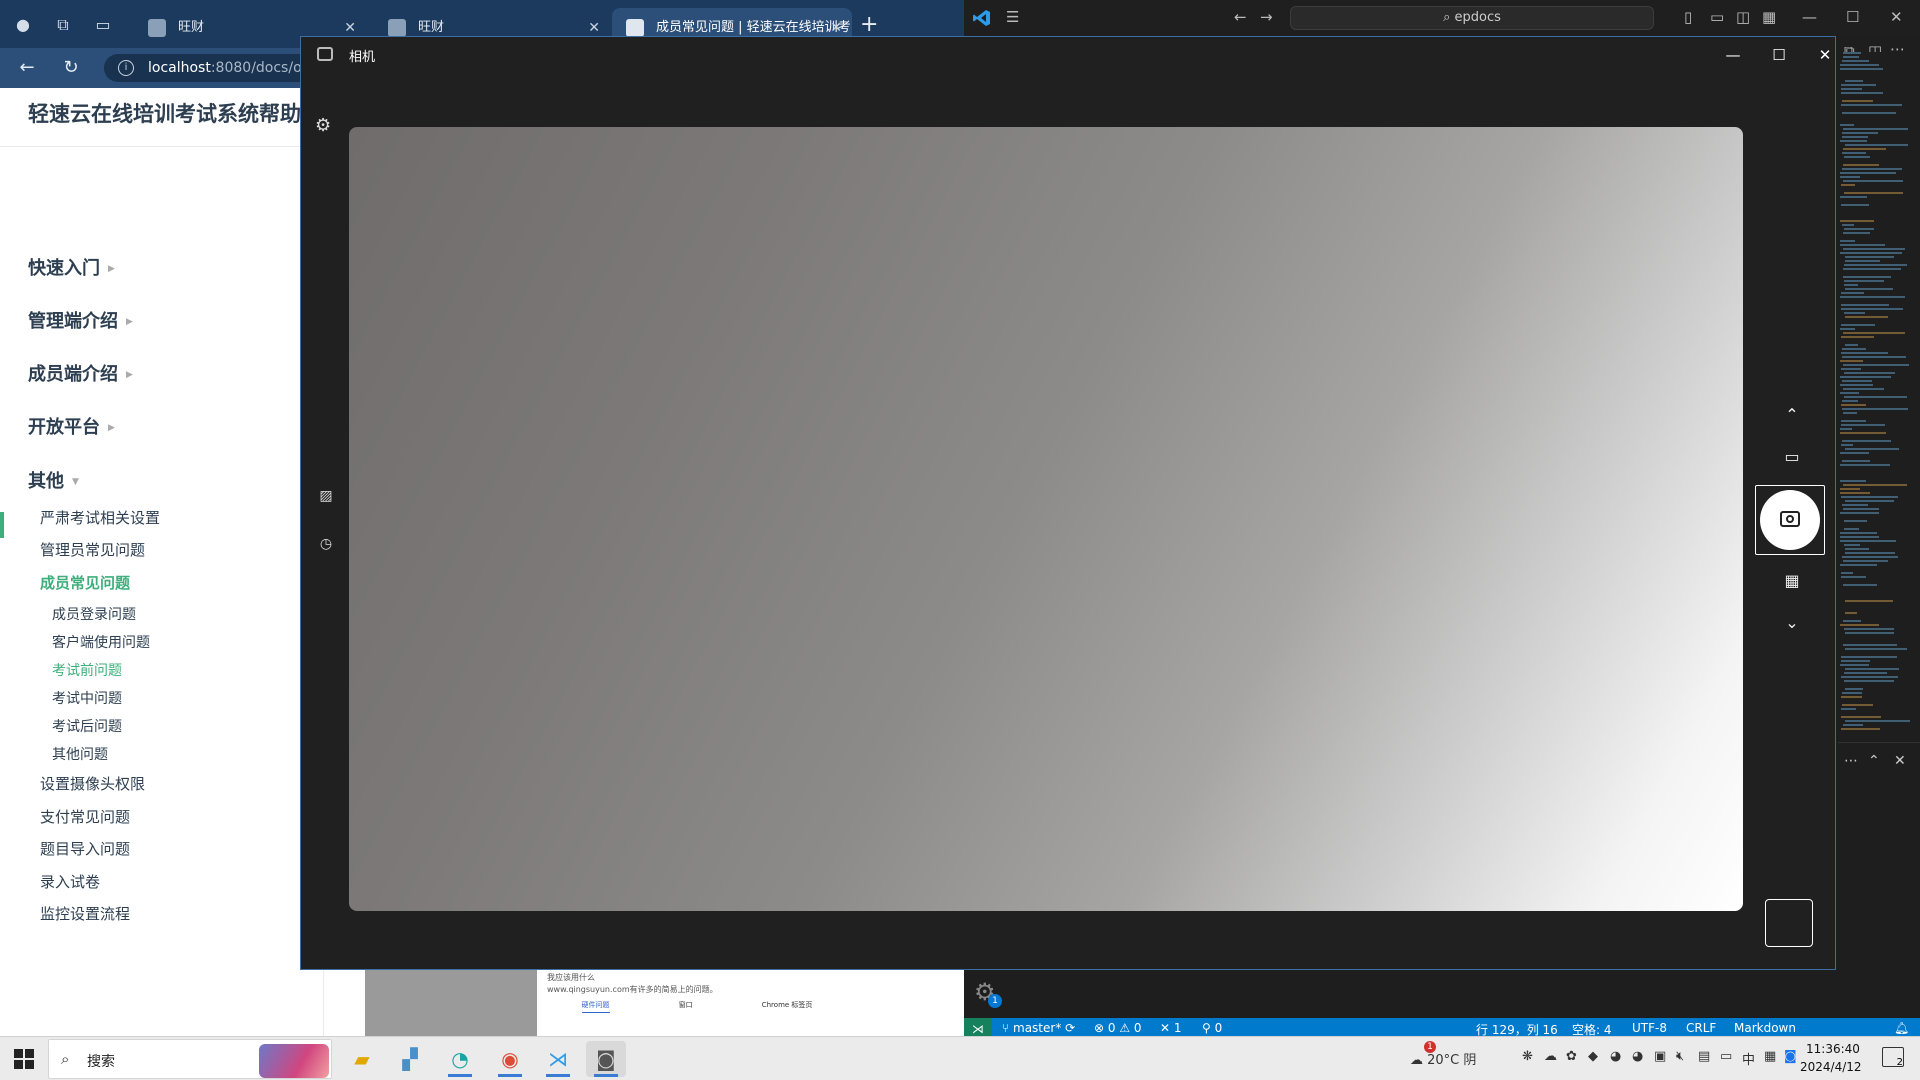 This screenshot has width=1920, height=1080. I want to click on toggle-sidebar-icon: ▯, so click(1688, 17).